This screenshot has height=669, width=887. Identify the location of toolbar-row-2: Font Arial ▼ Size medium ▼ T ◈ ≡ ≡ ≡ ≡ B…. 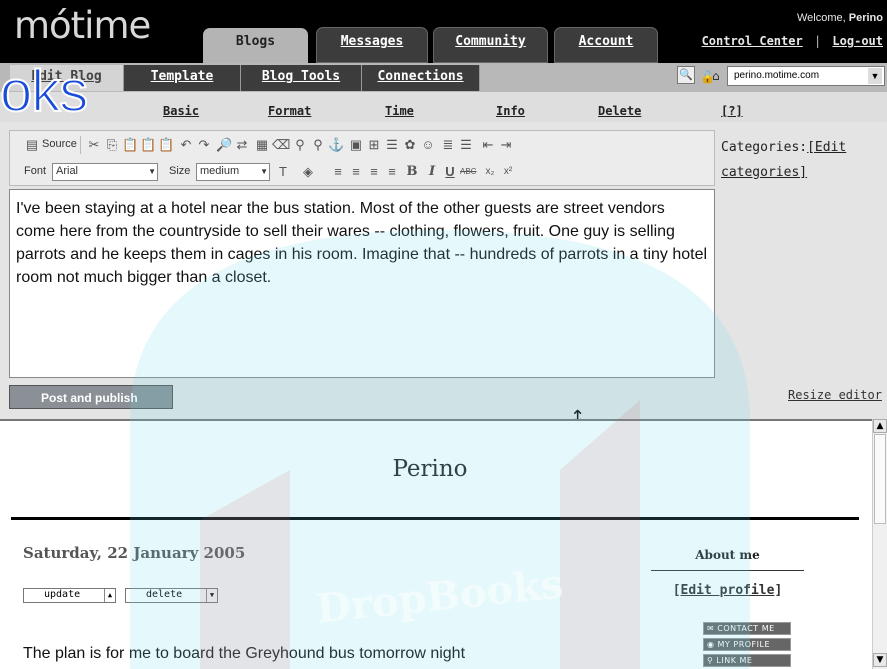
(362, 173).